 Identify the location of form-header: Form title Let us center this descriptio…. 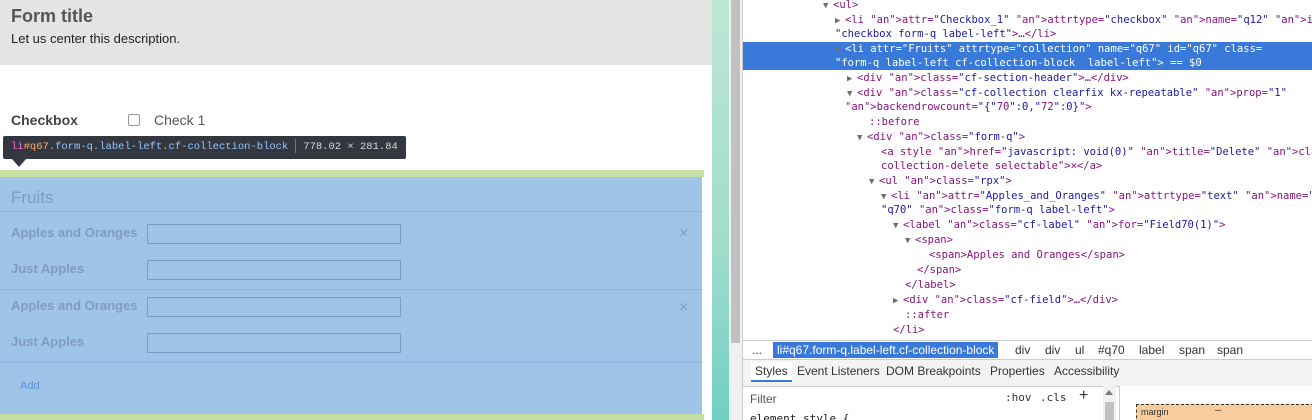
(356, 32).